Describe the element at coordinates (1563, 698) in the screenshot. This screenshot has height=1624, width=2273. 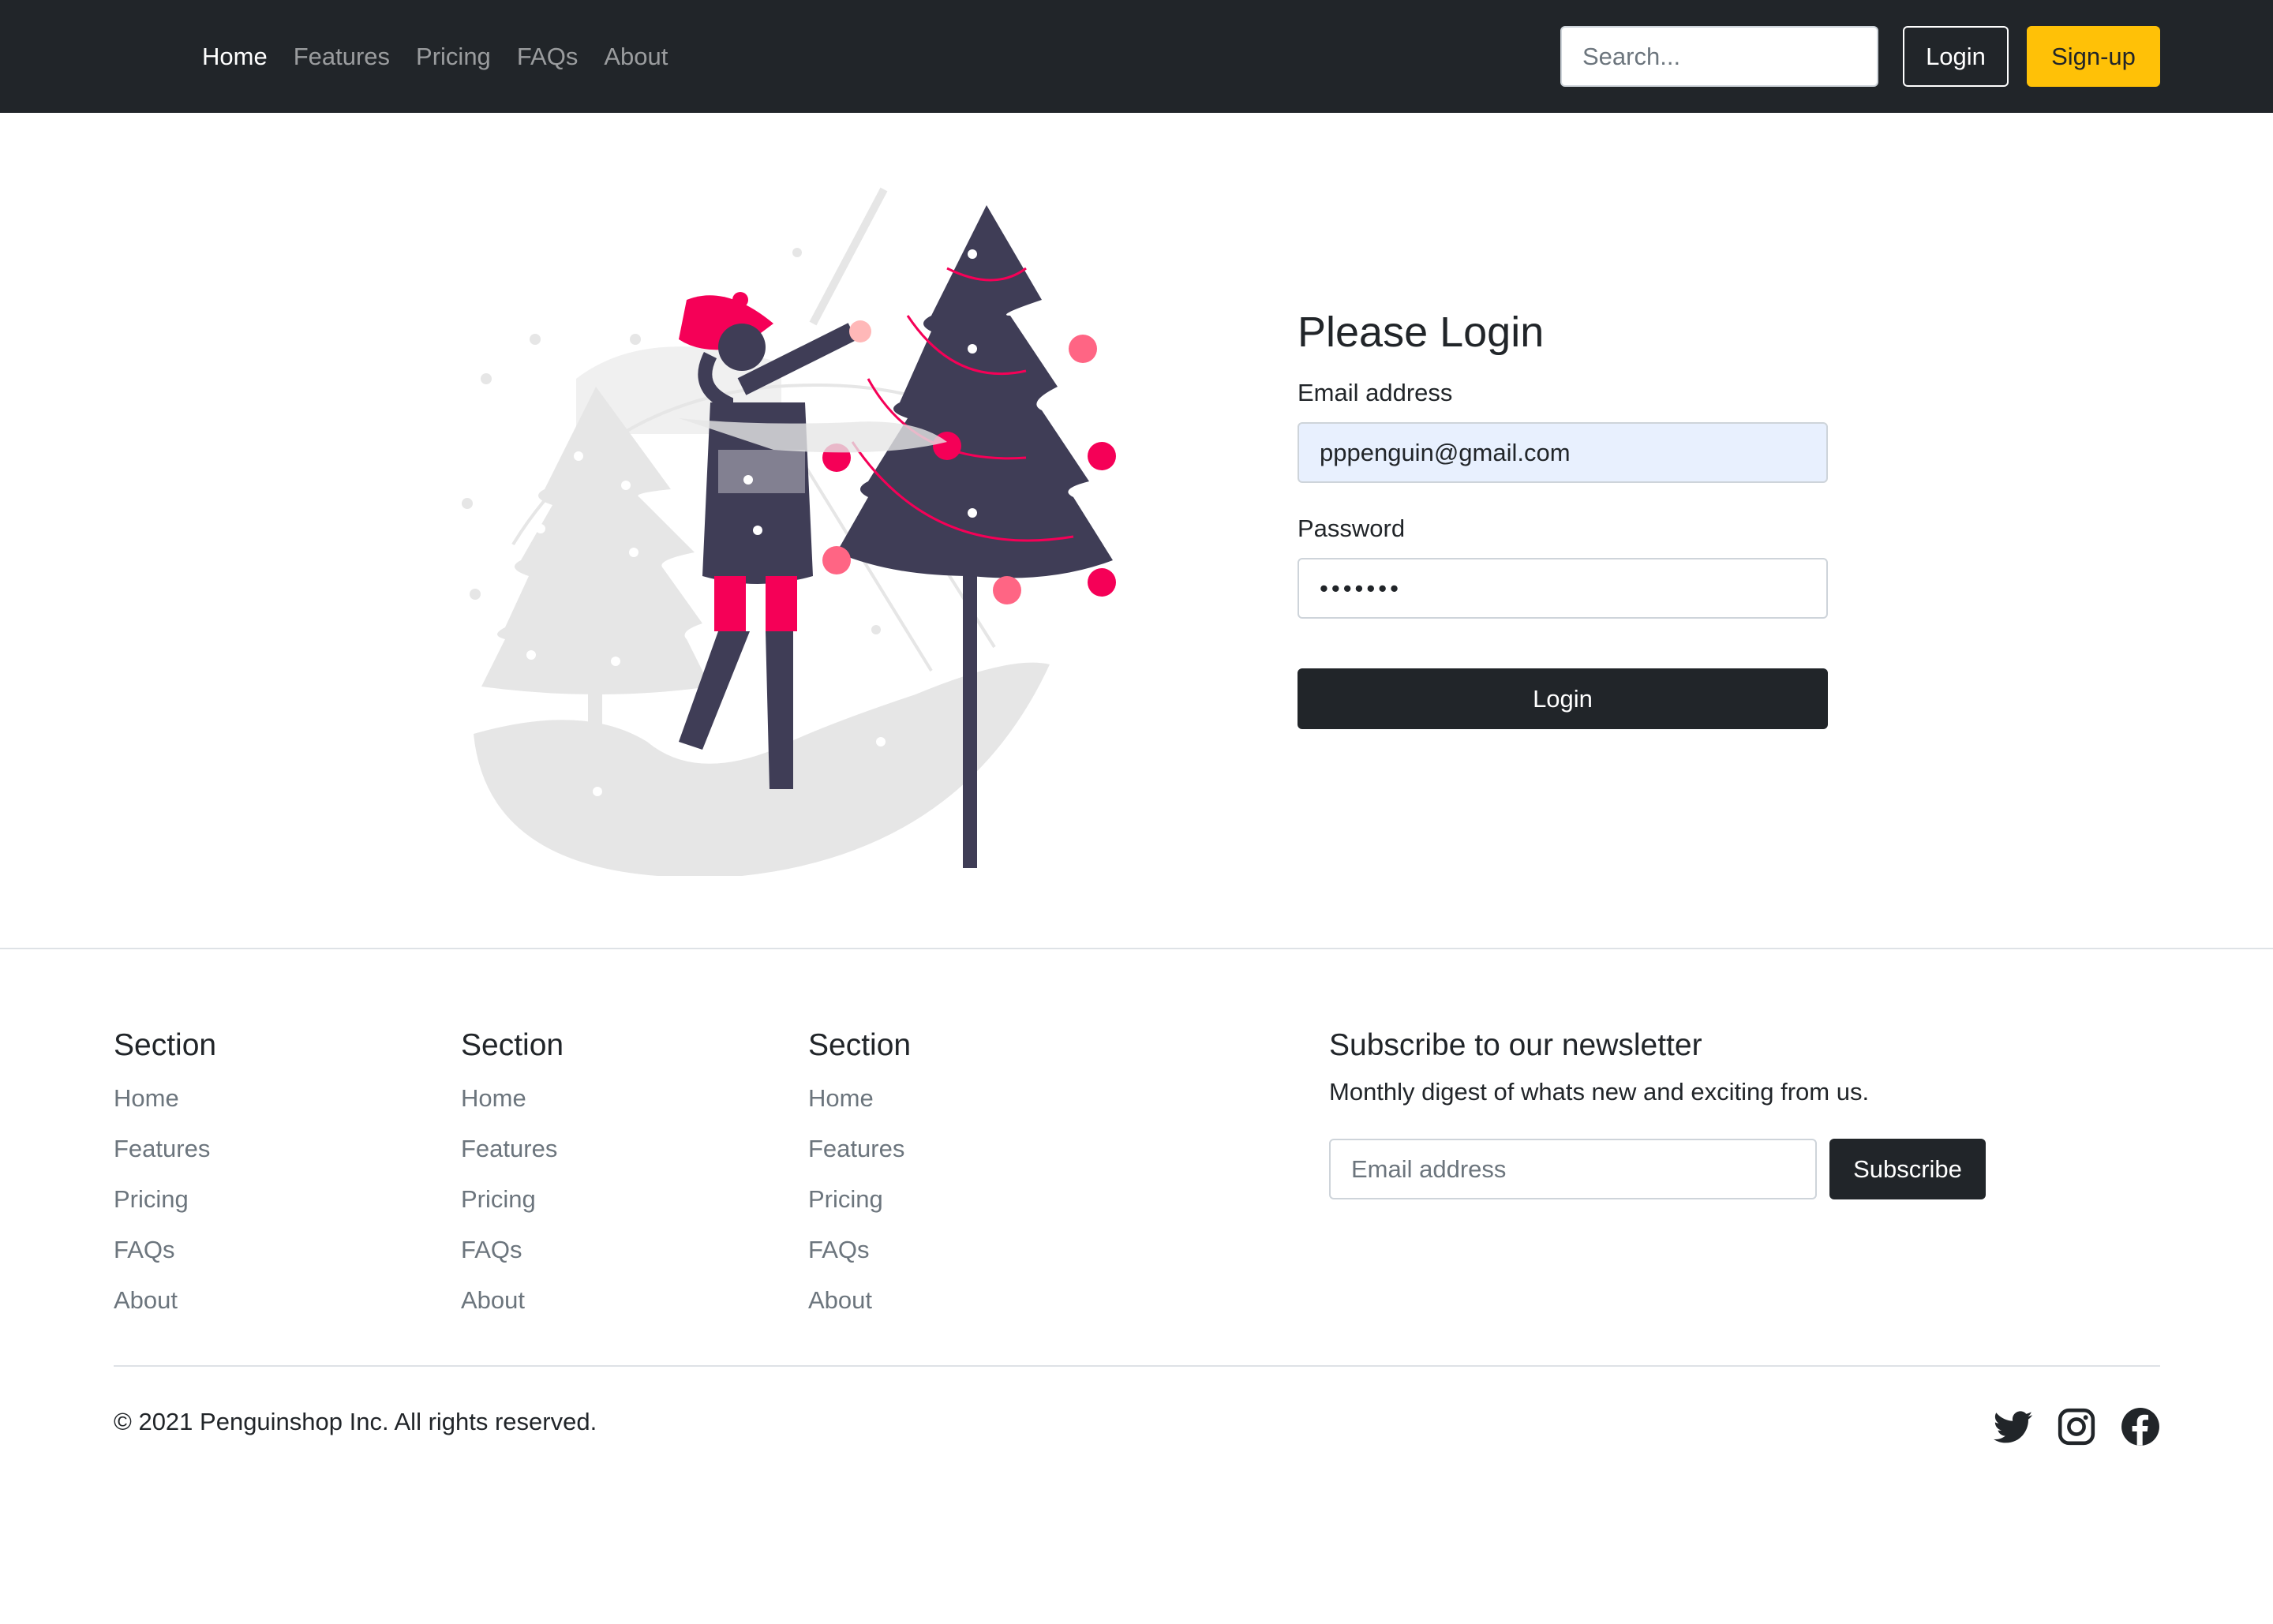
I see `login-submit-button: Login` at that location.